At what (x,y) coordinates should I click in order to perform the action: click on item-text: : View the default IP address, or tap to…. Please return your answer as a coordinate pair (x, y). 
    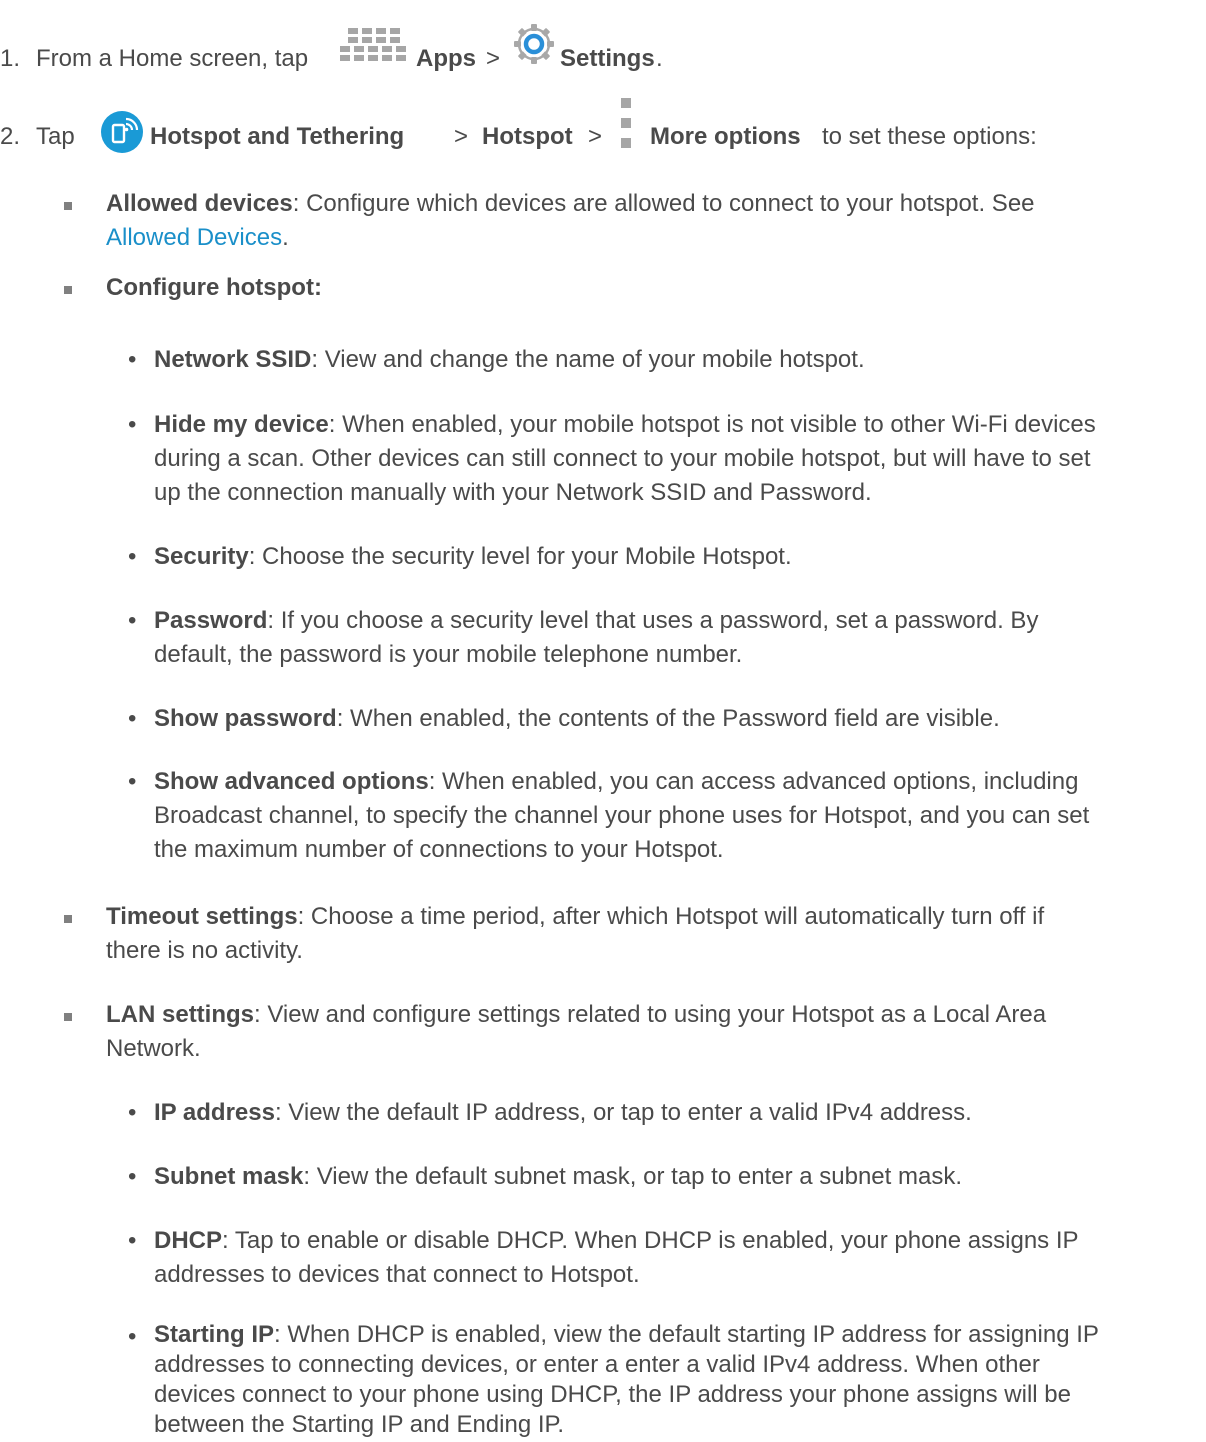
    Looking at the image, I should click on (623, 1112).